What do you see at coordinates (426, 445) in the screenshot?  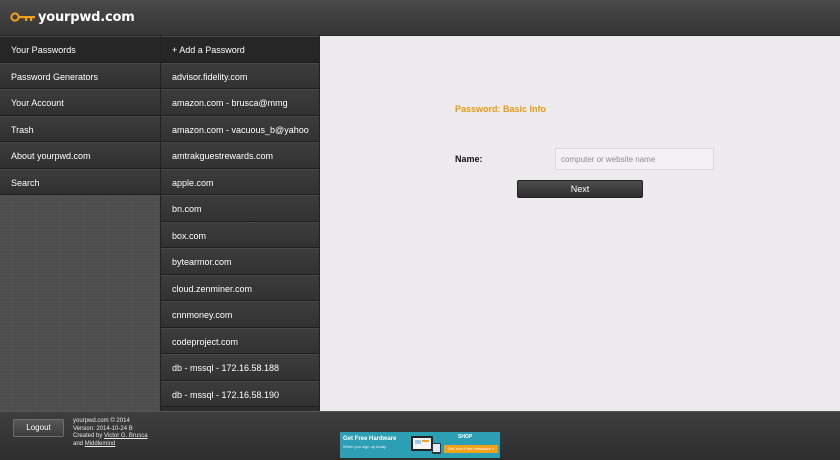 I see `tablet-icon` at bounding box center [426, 445].